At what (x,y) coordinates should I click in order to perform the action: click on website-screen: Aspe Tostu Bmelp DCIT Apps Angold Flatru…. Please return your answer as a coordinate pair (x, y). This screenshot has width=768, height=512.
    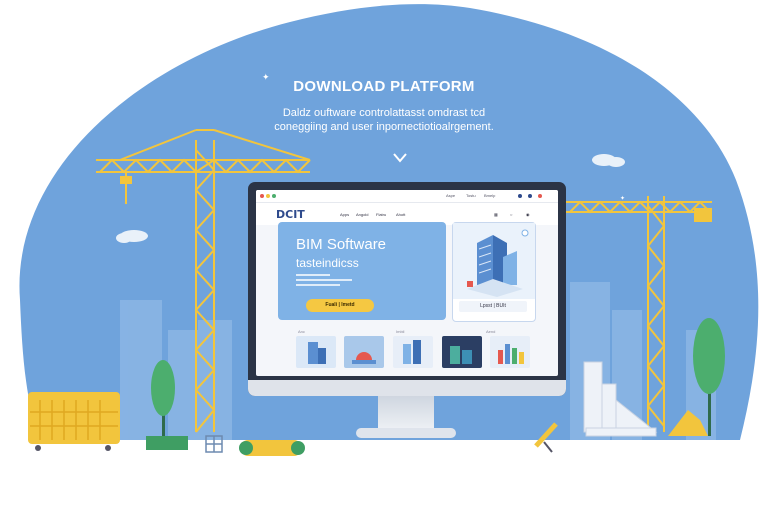
    Looking at the image, I should click on (407, 283).